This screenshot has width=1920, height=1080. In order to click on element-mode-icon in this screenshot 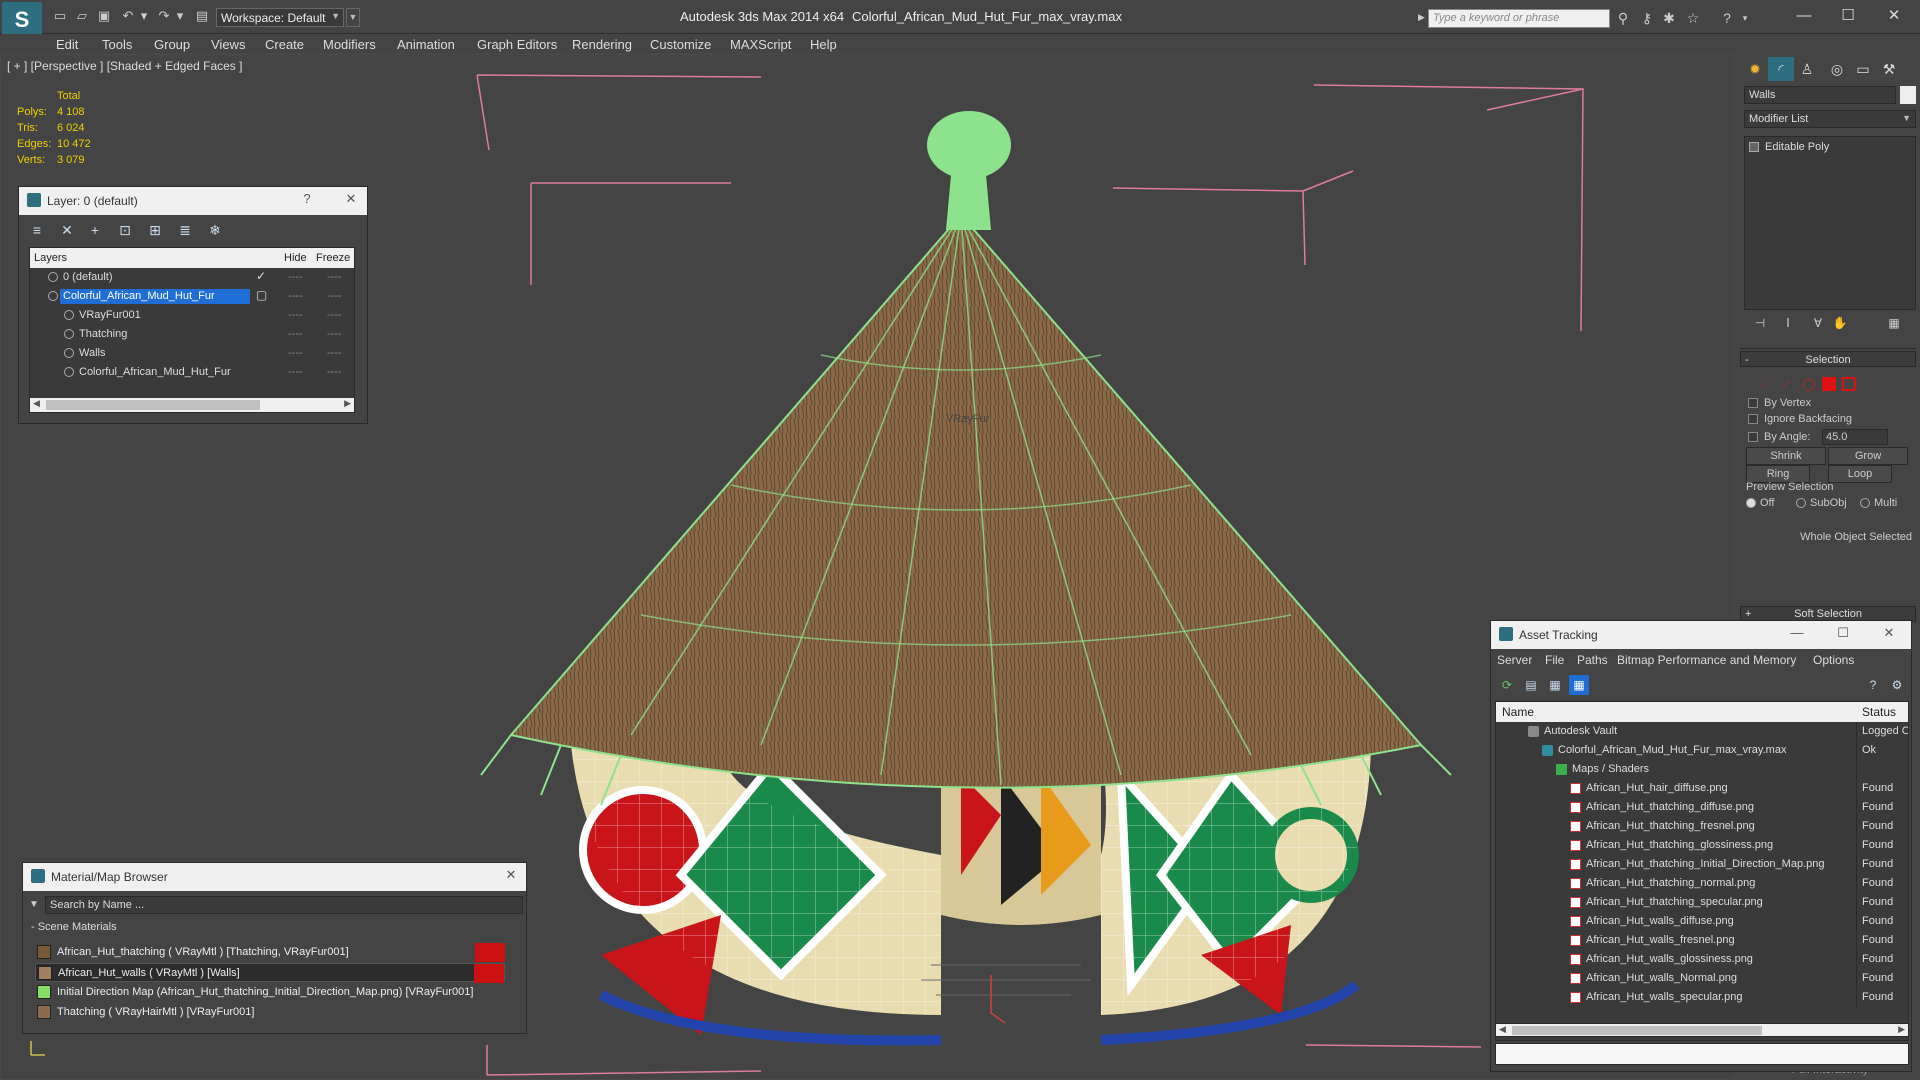, I will do `click(1849, 384)`.